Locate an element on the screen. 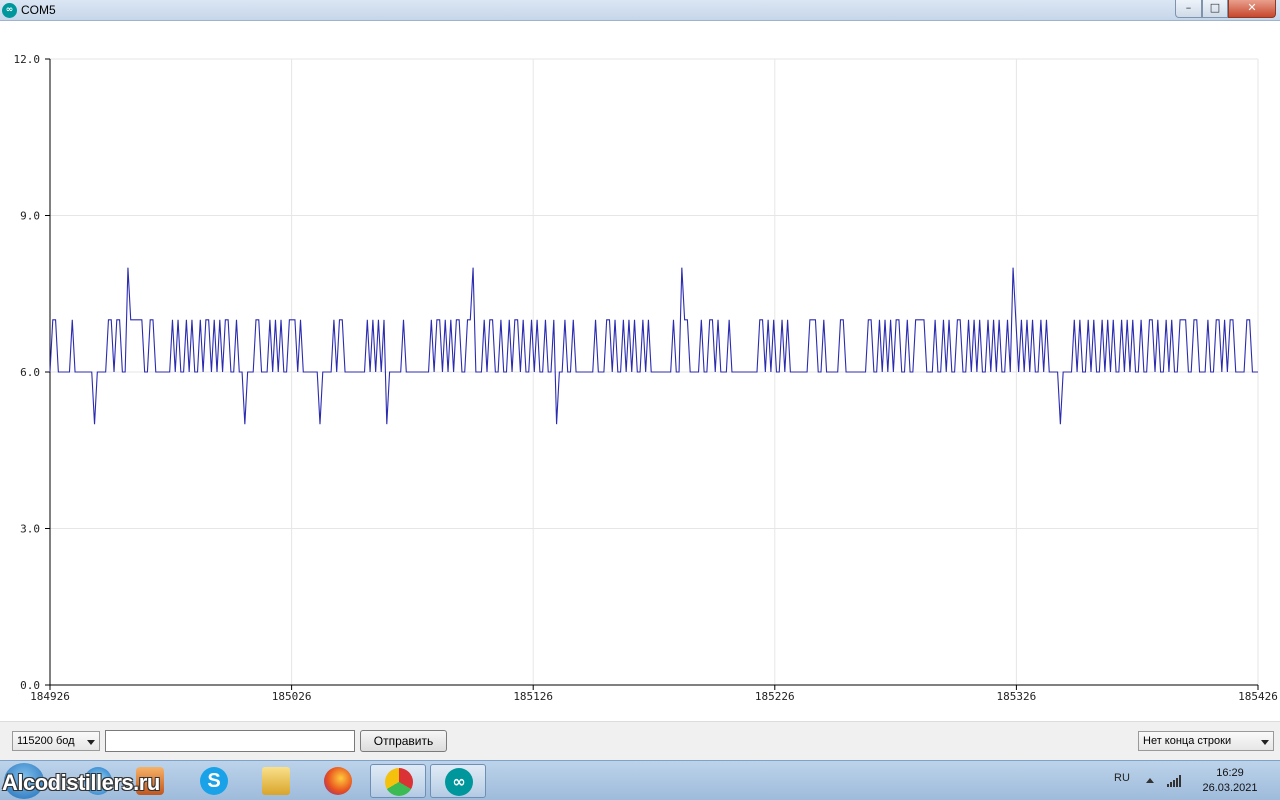  taskbar-skype: S is located at coordinates (214, 781).